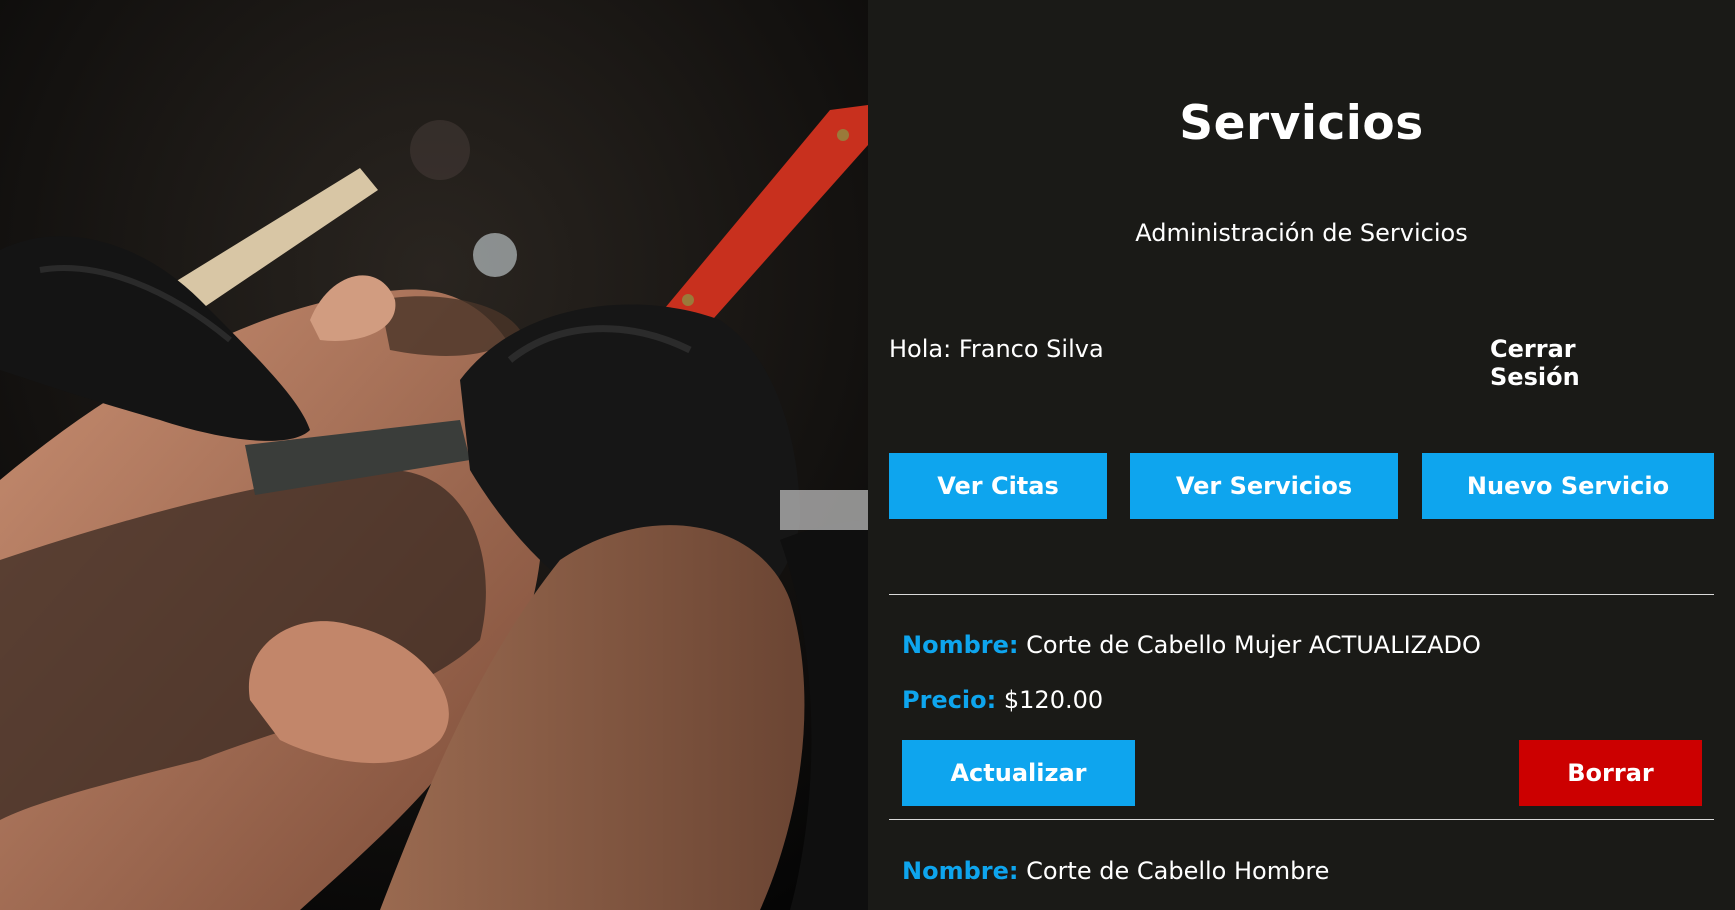 The image size is (1735, 910). What do you see at coordinates (1568, 486) in the screenshot?
I see `nuevo-servicio-button: Nuevo Servicio` at bounding box center [1568, 486].